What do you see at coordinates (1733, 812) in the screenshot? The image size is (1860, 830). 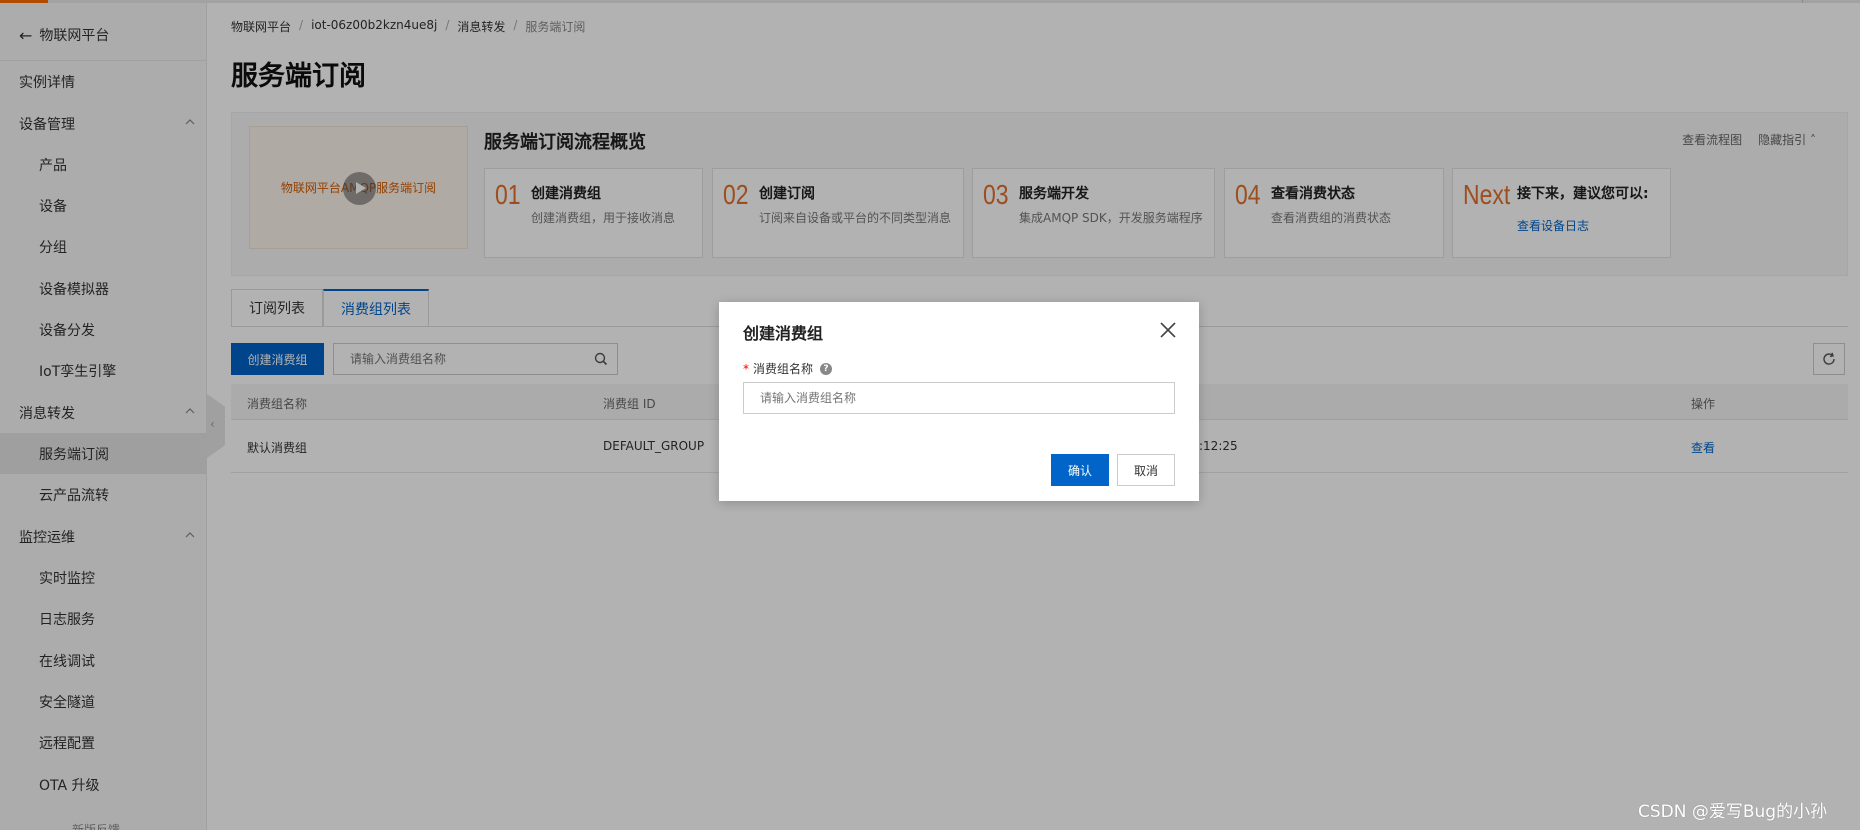 I see `watermark: CSDN @爱写Bug的小孙` at bounding box center [1733, 812].